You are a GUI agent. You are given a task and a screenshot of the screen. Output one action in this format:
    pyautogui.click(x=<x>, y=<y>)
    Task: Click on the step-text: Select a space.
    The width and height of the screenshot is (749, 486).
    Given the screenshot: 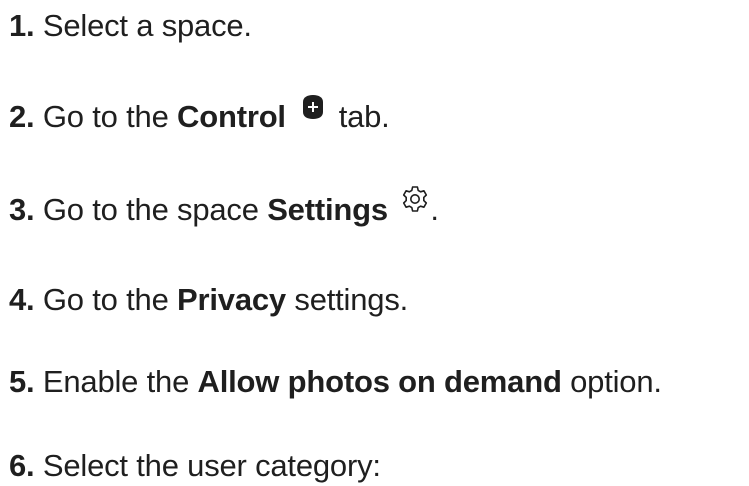 What is the action you would take?
    pyautogui.click(x=147, y=25)
    